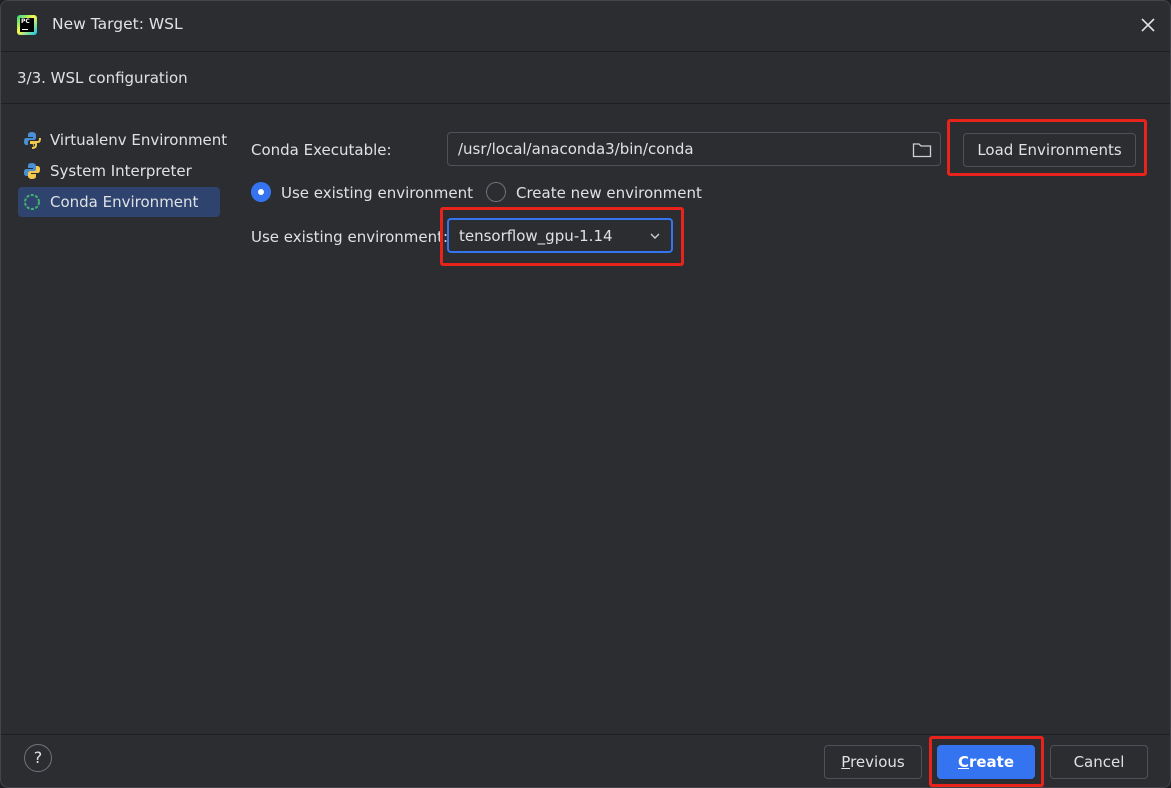  Describe the element at coordinates (963, 762) in the screenshot. I see `create-mnemonic: C` at that location.